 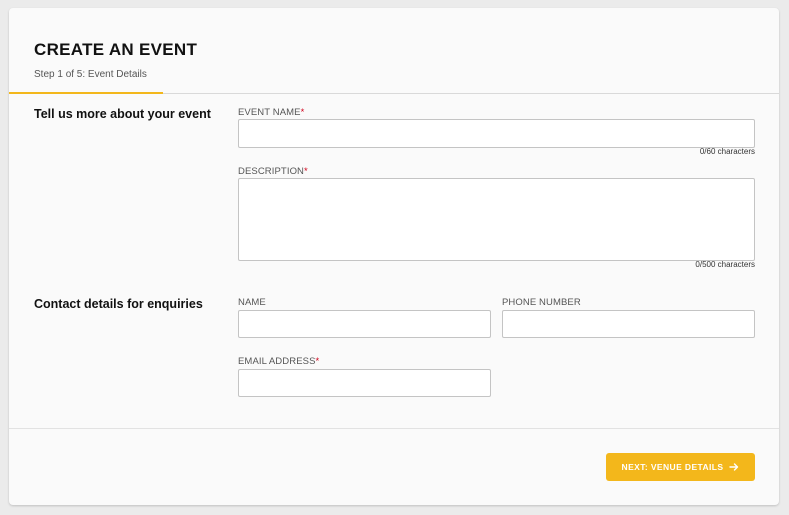 What do you see at coordinates (90, 74) in the screenshot?
I see `step-indicator: Step 1 of 5: Event Details` at bounding box center [90, 74].